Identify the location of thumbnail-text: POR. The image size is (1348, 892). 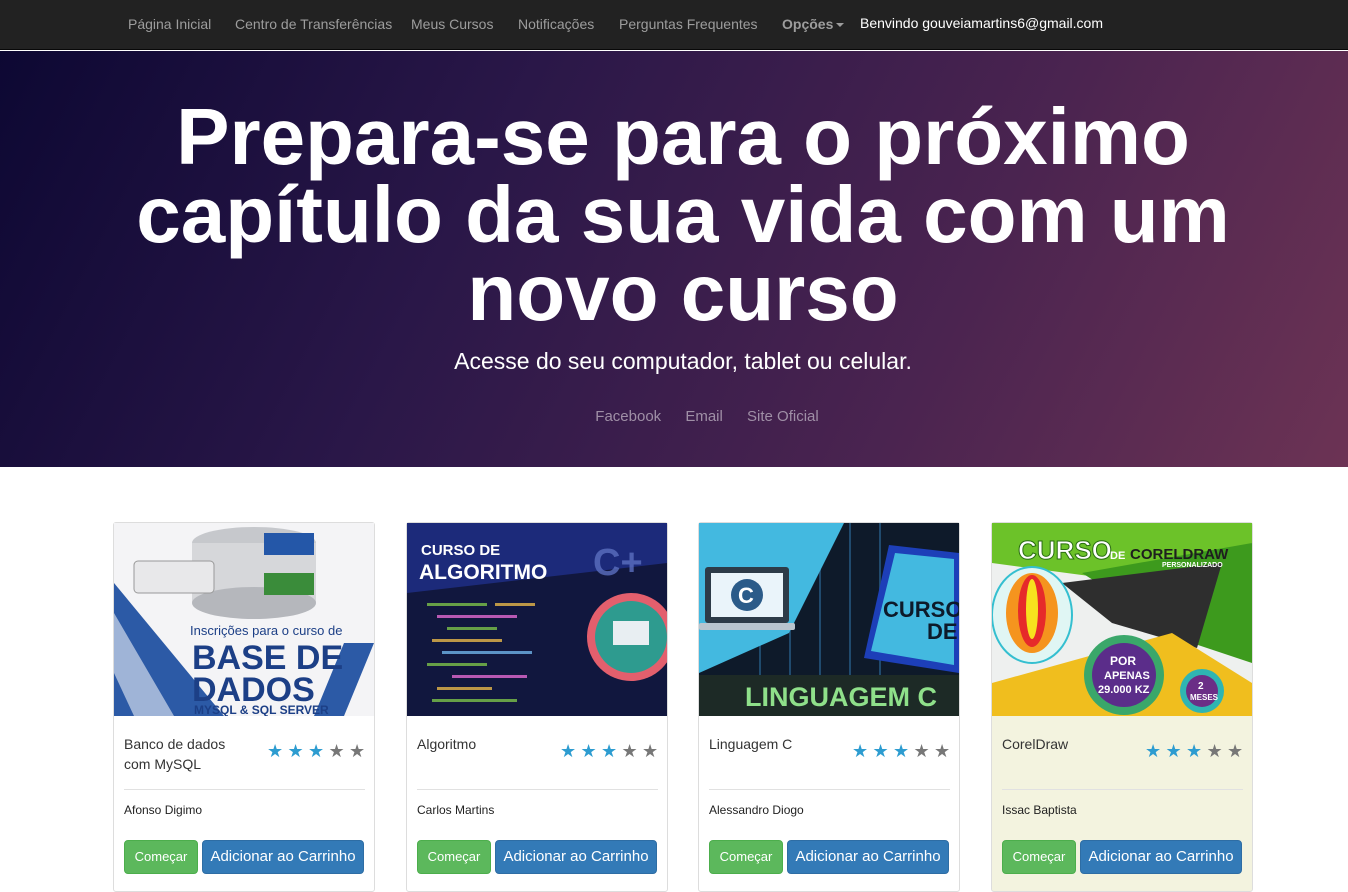
(1123, 661).